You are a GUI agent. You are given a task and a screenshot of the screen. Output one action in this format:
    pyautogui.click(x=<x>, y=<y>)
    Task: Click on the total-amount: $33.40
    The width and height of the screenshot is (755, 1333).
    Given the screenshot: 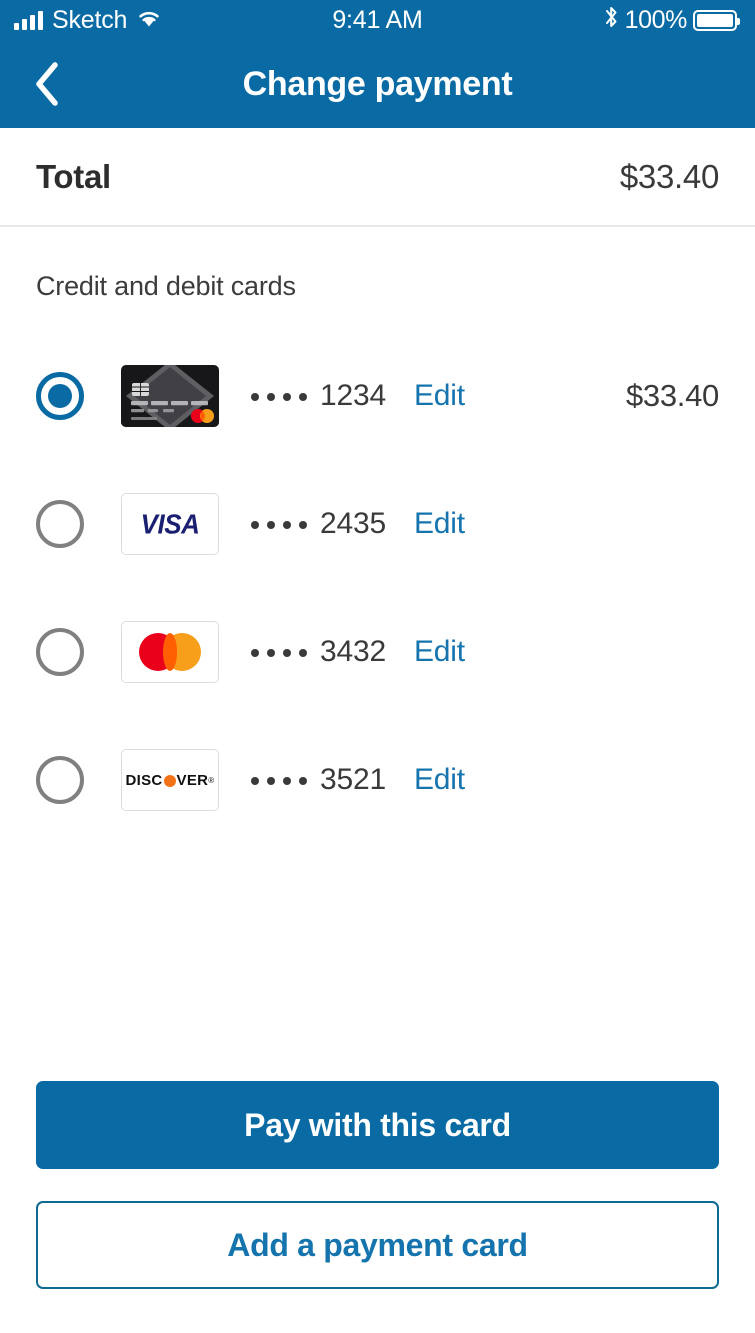 What is the action you would take?
    pyautogui.click(x=669, y=176)
    